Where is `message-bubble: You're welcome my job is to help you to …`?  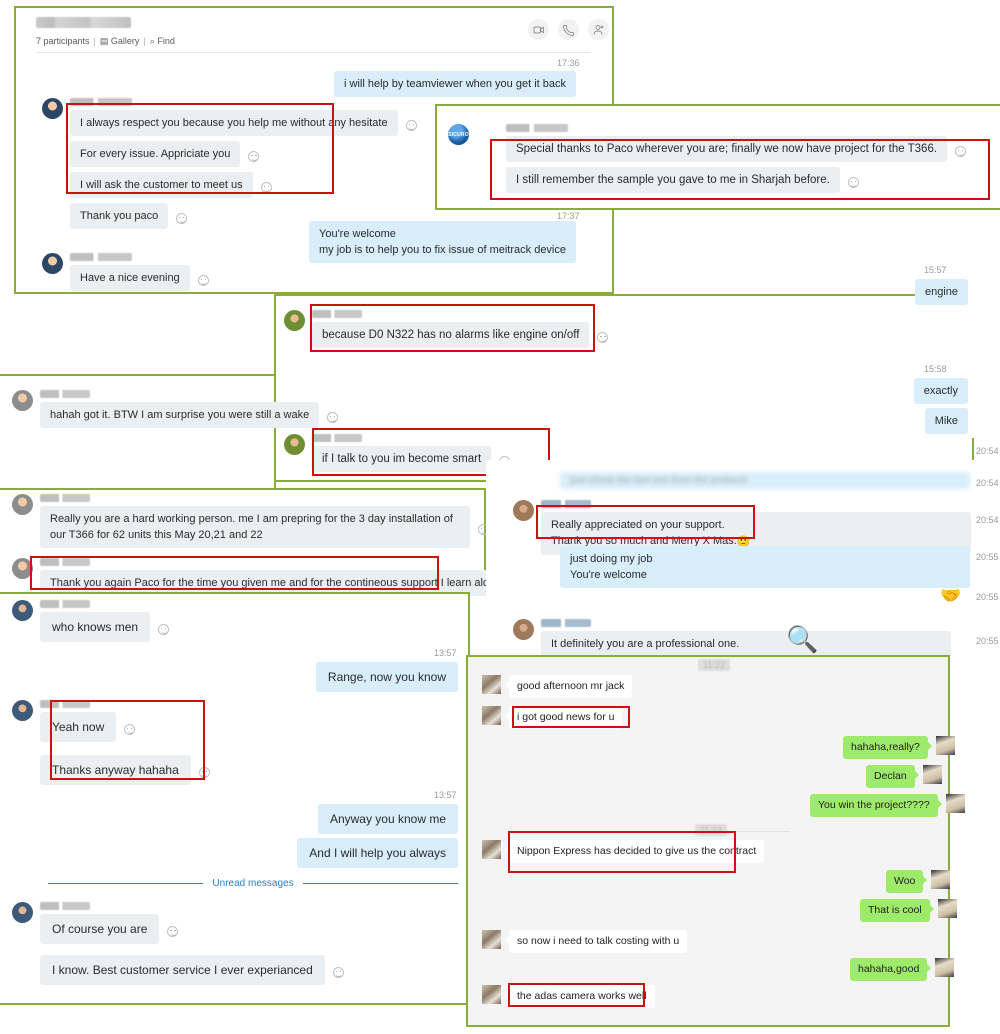
message-bubble: You're welcome my job is to help you to … is located at coordinates (442, 242).